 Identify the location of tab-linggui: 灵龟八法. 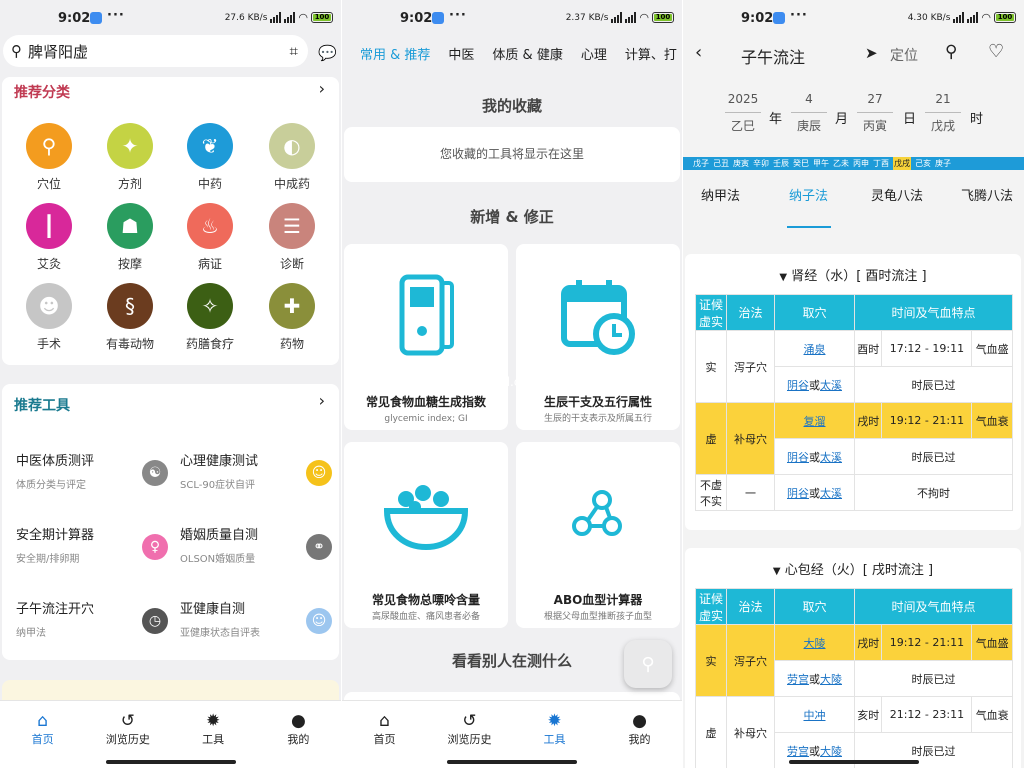
(897, 194).